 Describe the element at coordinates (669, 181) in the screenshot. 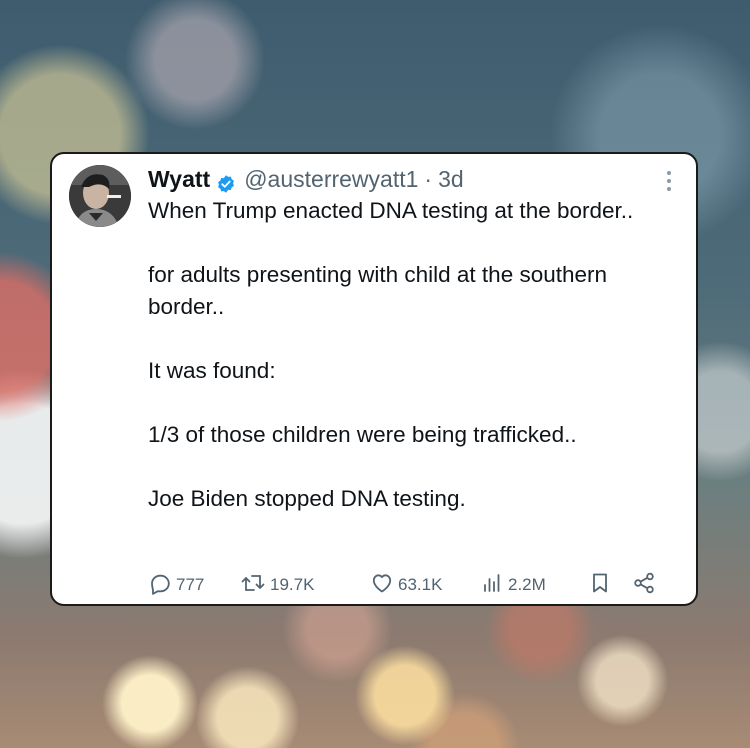

I see `more-options-icon` at that location.